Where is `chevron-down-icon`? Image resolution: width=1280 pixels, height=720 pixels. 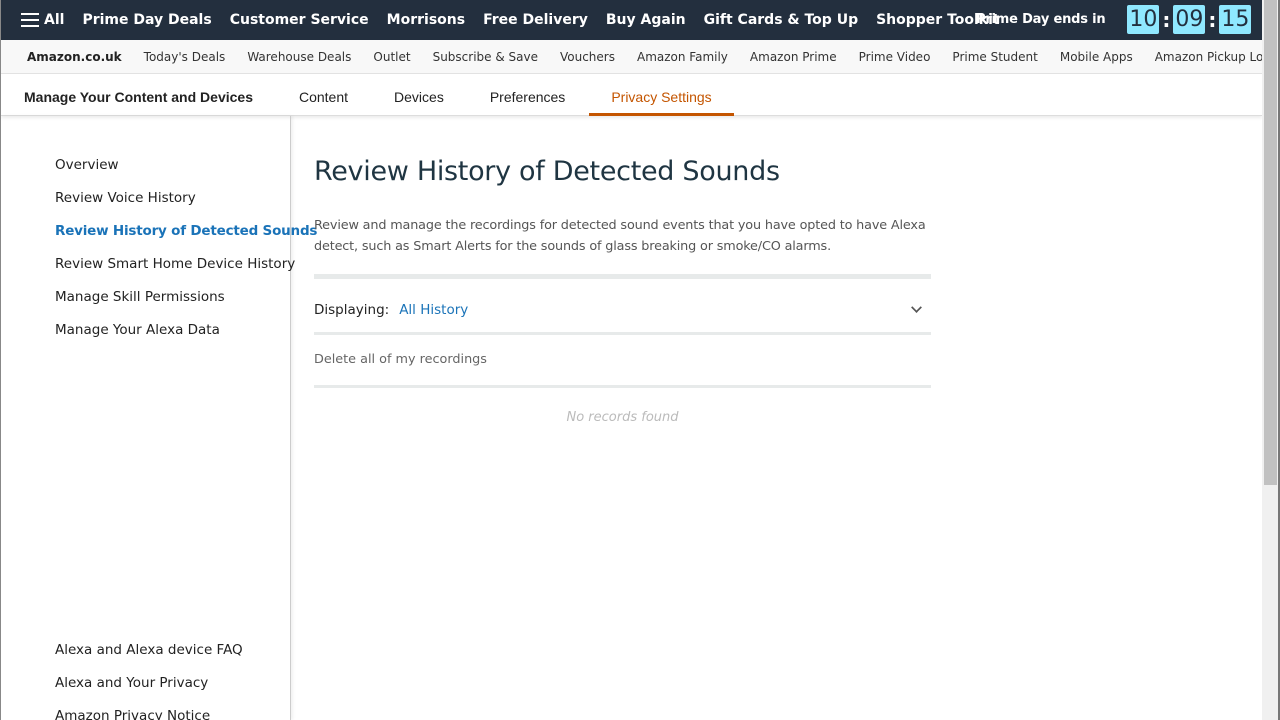
chevron-down-icon is located at coordinates (916, 307).